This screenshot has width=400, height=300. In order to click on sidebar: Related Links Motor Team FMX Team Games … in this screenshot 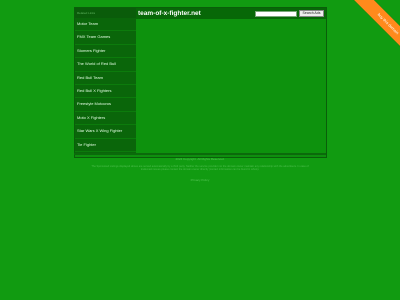, I will do `click(105, 80)`.